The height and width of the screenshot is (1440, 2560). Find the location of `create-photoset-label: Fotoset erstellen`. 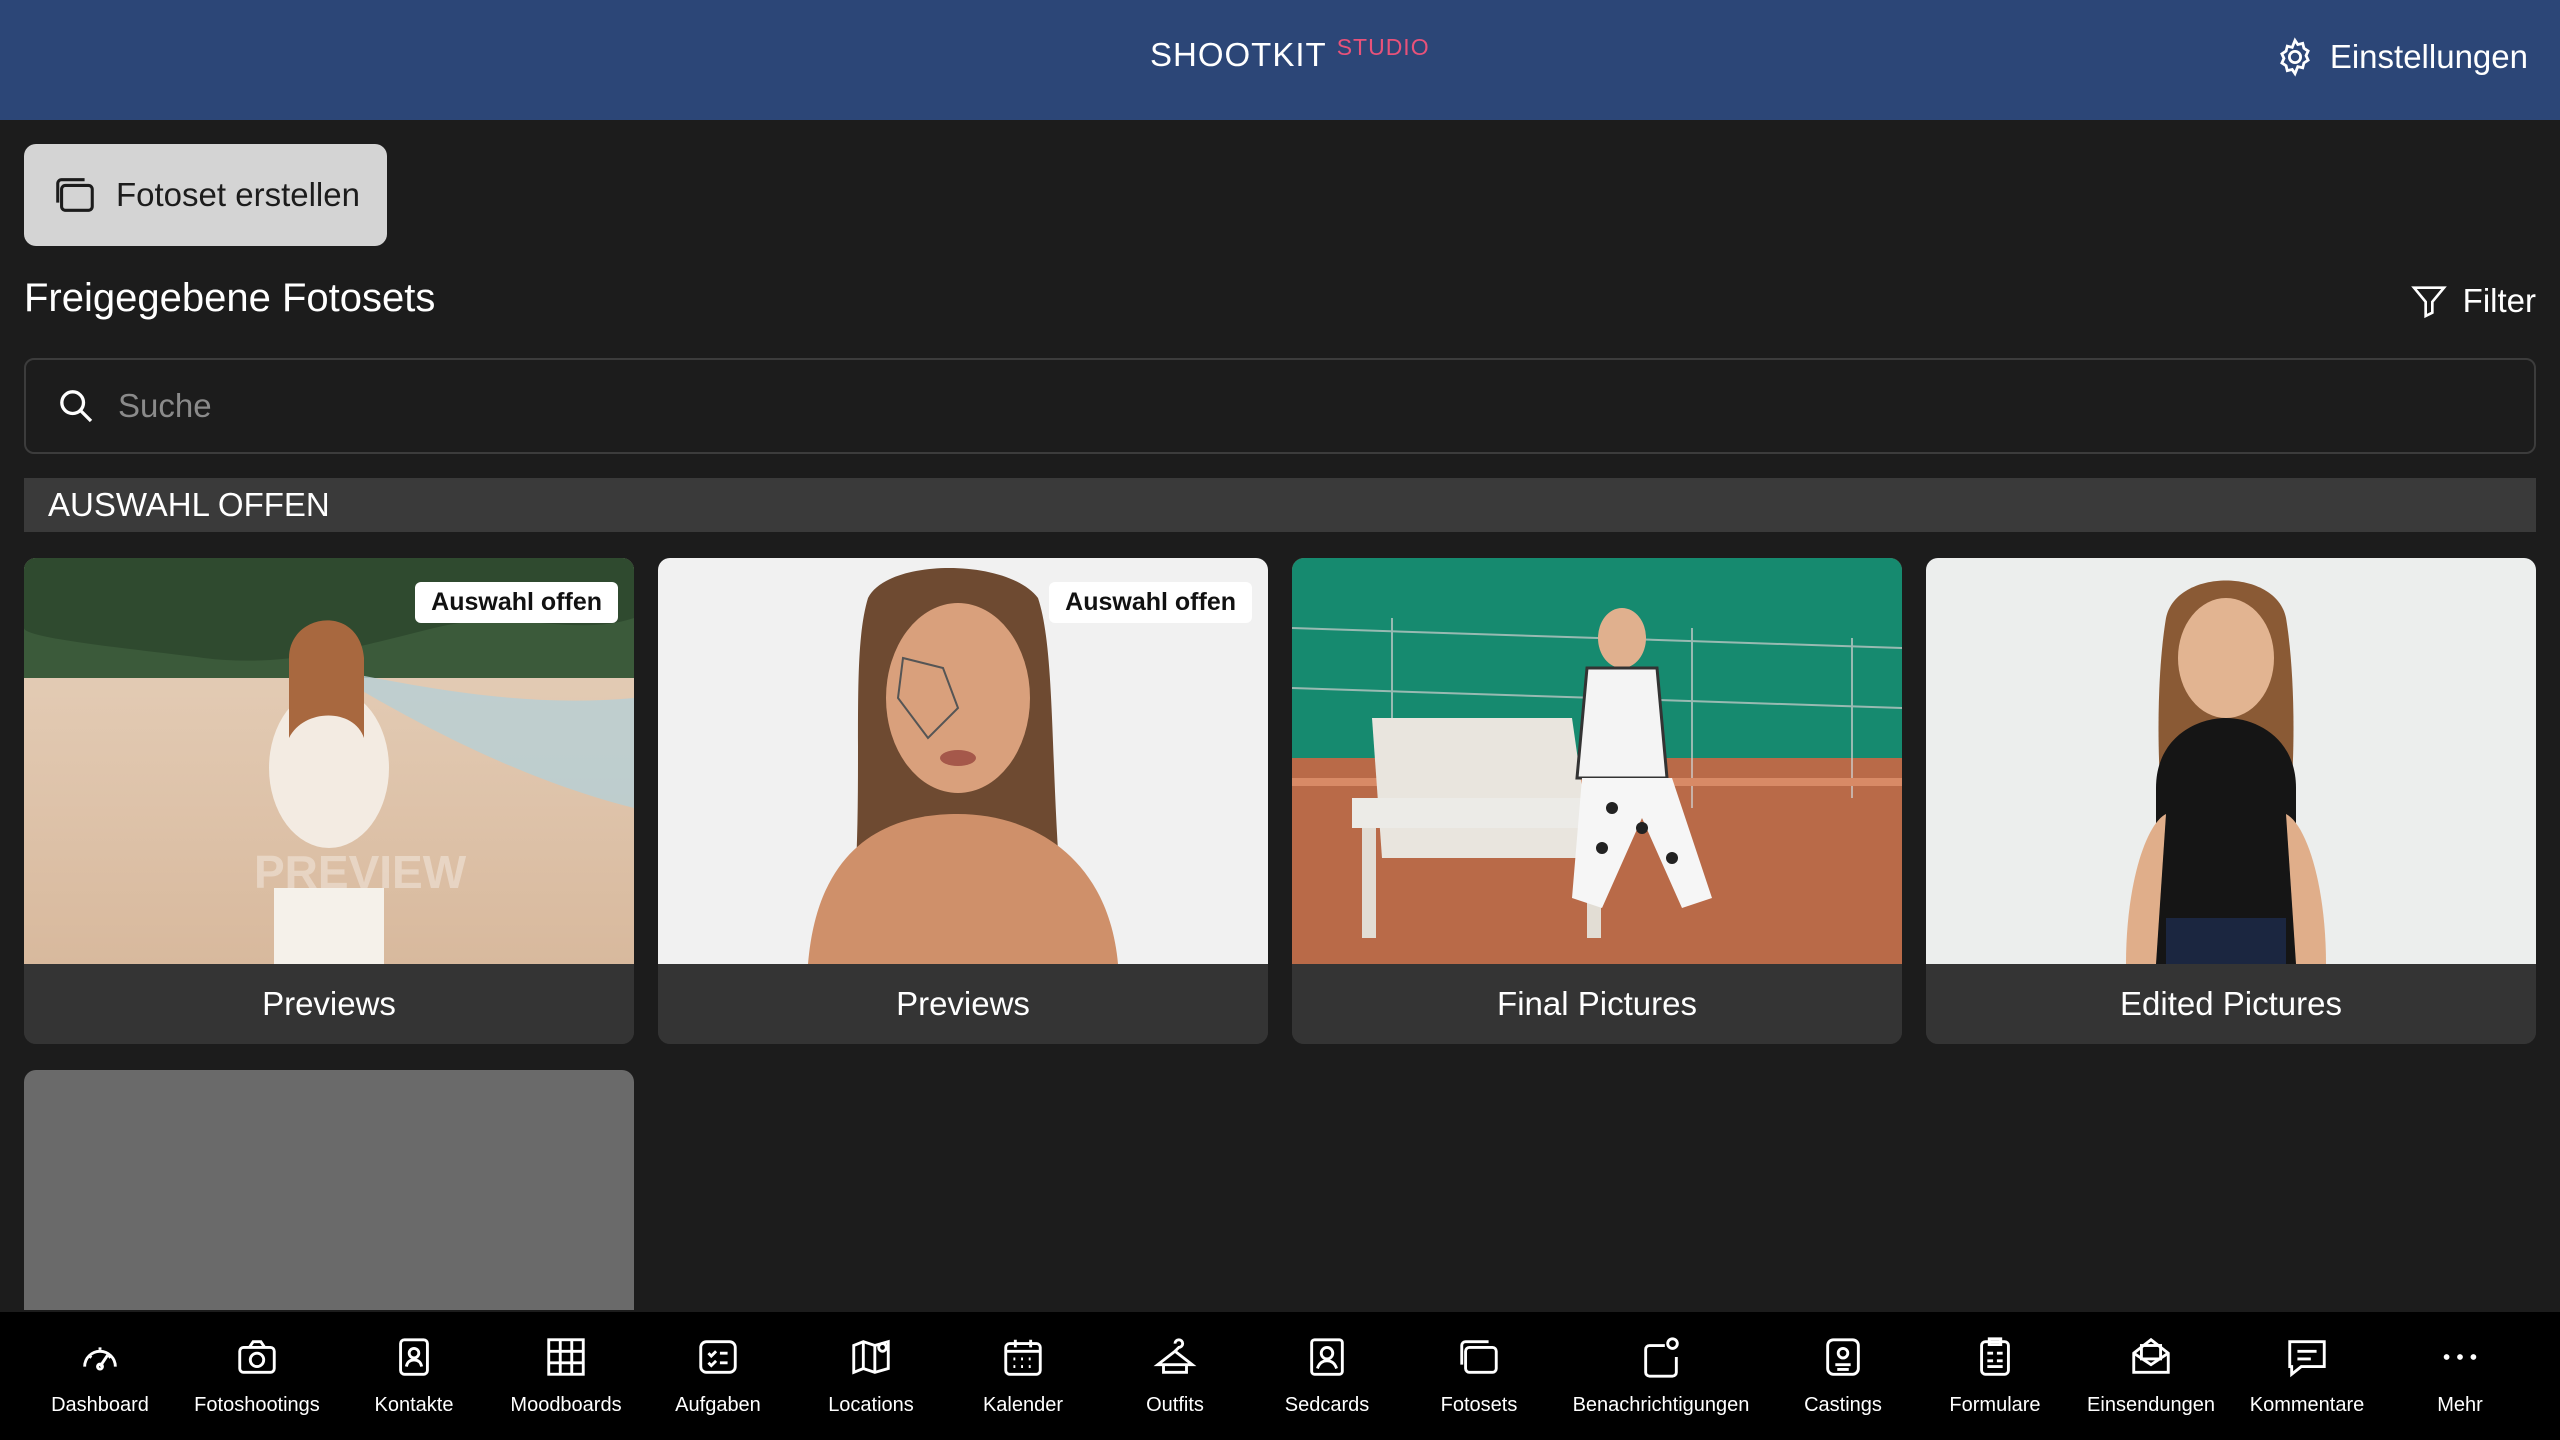

create-photoset-label: Fotoset erstellen is located at coordinates (238, 194).